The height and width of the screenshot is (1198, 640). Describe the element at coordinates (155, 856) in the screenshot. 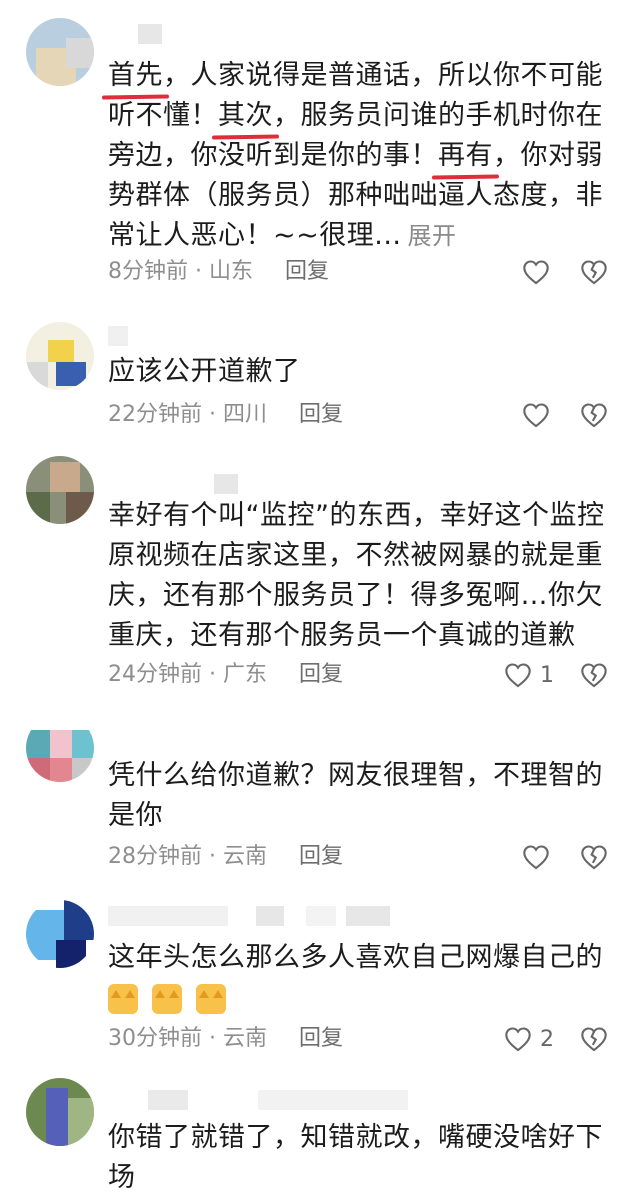

I see `timestamp: 28分钟前` at that location.